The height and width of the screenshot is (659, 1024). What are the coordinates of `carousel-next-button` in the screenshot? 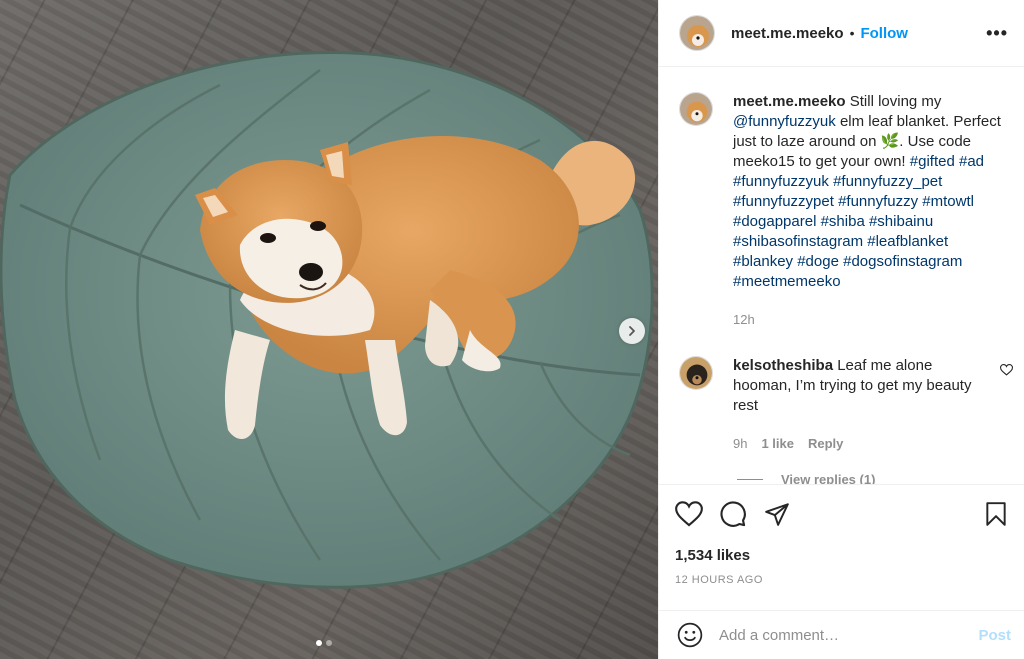 It's located at (632, 331).